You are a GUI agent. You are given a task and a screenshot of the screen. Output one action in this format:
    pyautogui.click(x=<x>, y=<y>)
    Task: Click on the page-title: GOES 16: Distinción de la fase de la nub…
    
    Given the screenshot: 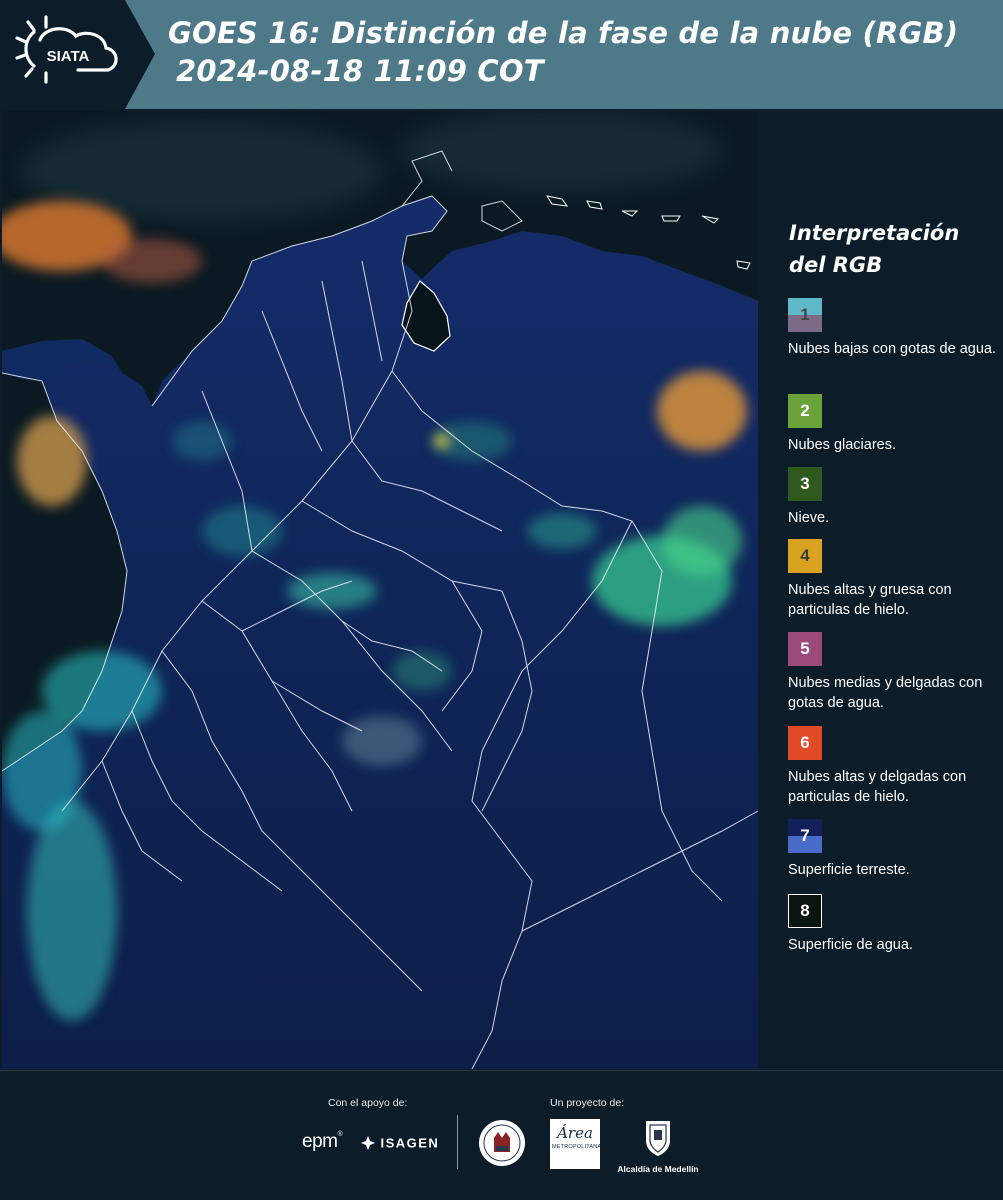 What is the action you would take?
    pyautogui.click(x=563, y=52)
    